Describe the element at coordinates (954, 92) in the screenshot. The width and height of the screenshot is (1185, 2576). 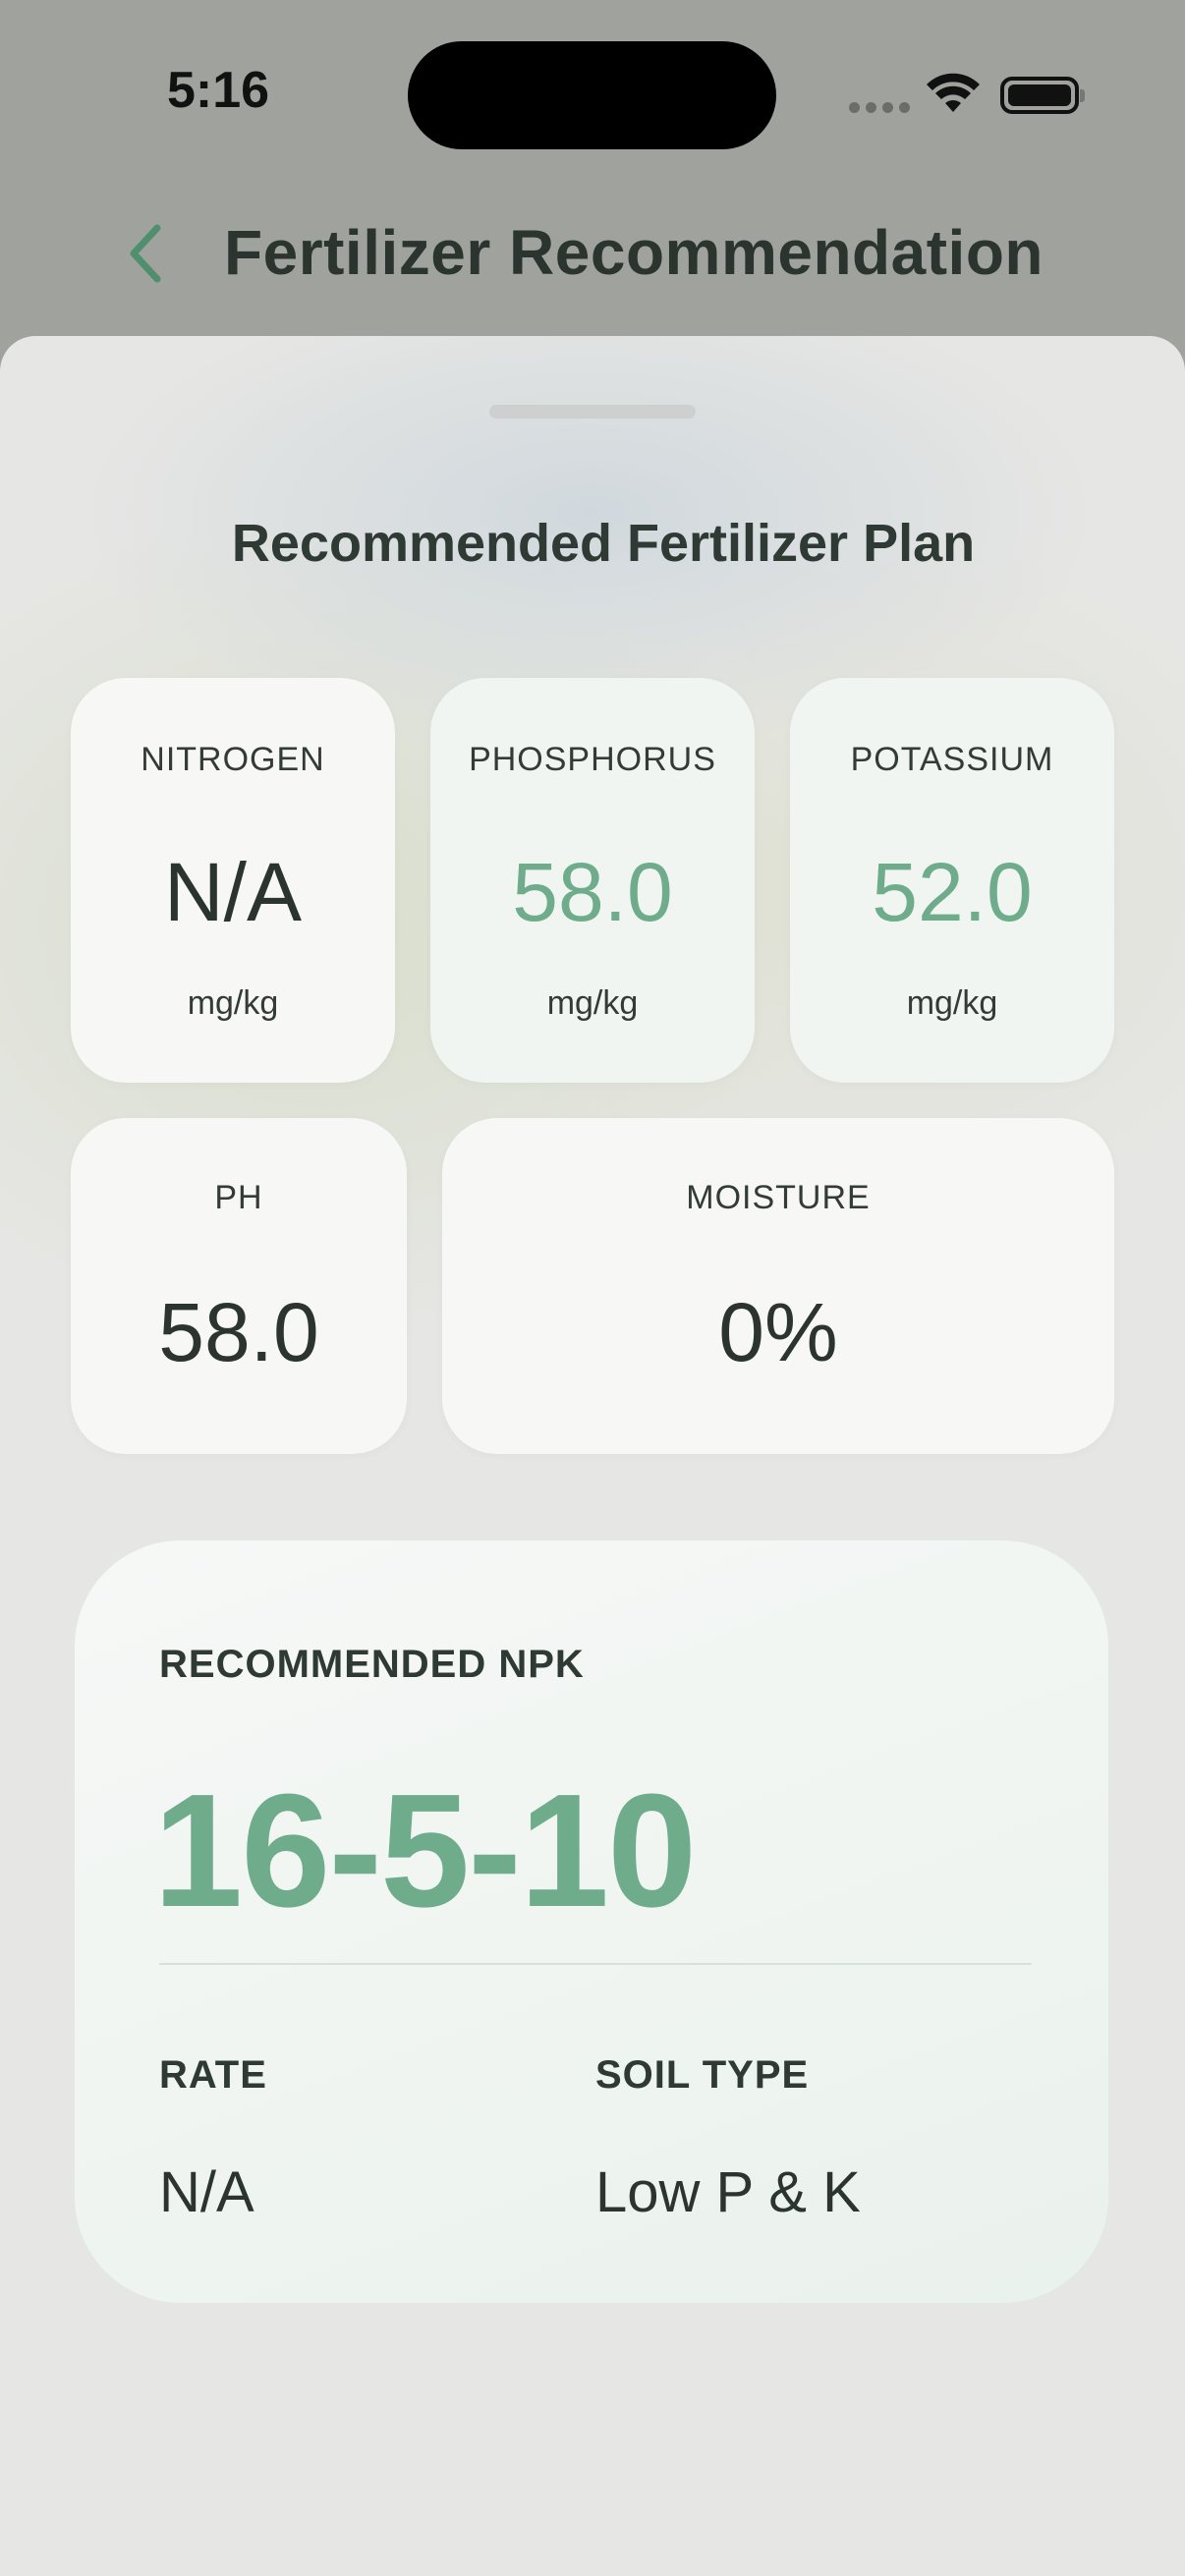
I see `wifi-icon` at that location.